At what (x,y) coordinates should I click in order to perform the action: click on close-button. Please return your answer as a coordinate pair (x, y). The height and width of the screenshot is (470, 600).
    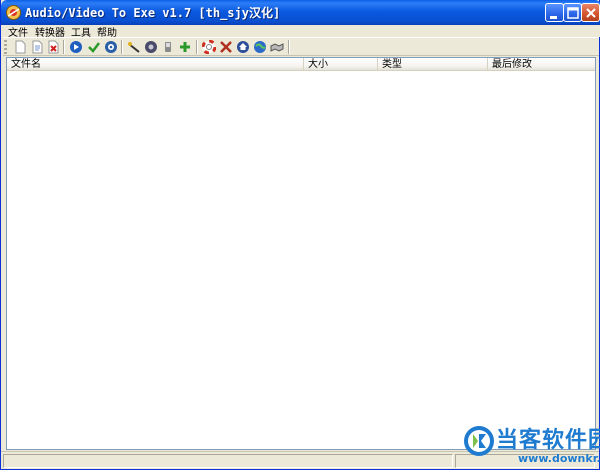
    Looking at the image, I should click on (590, 12).